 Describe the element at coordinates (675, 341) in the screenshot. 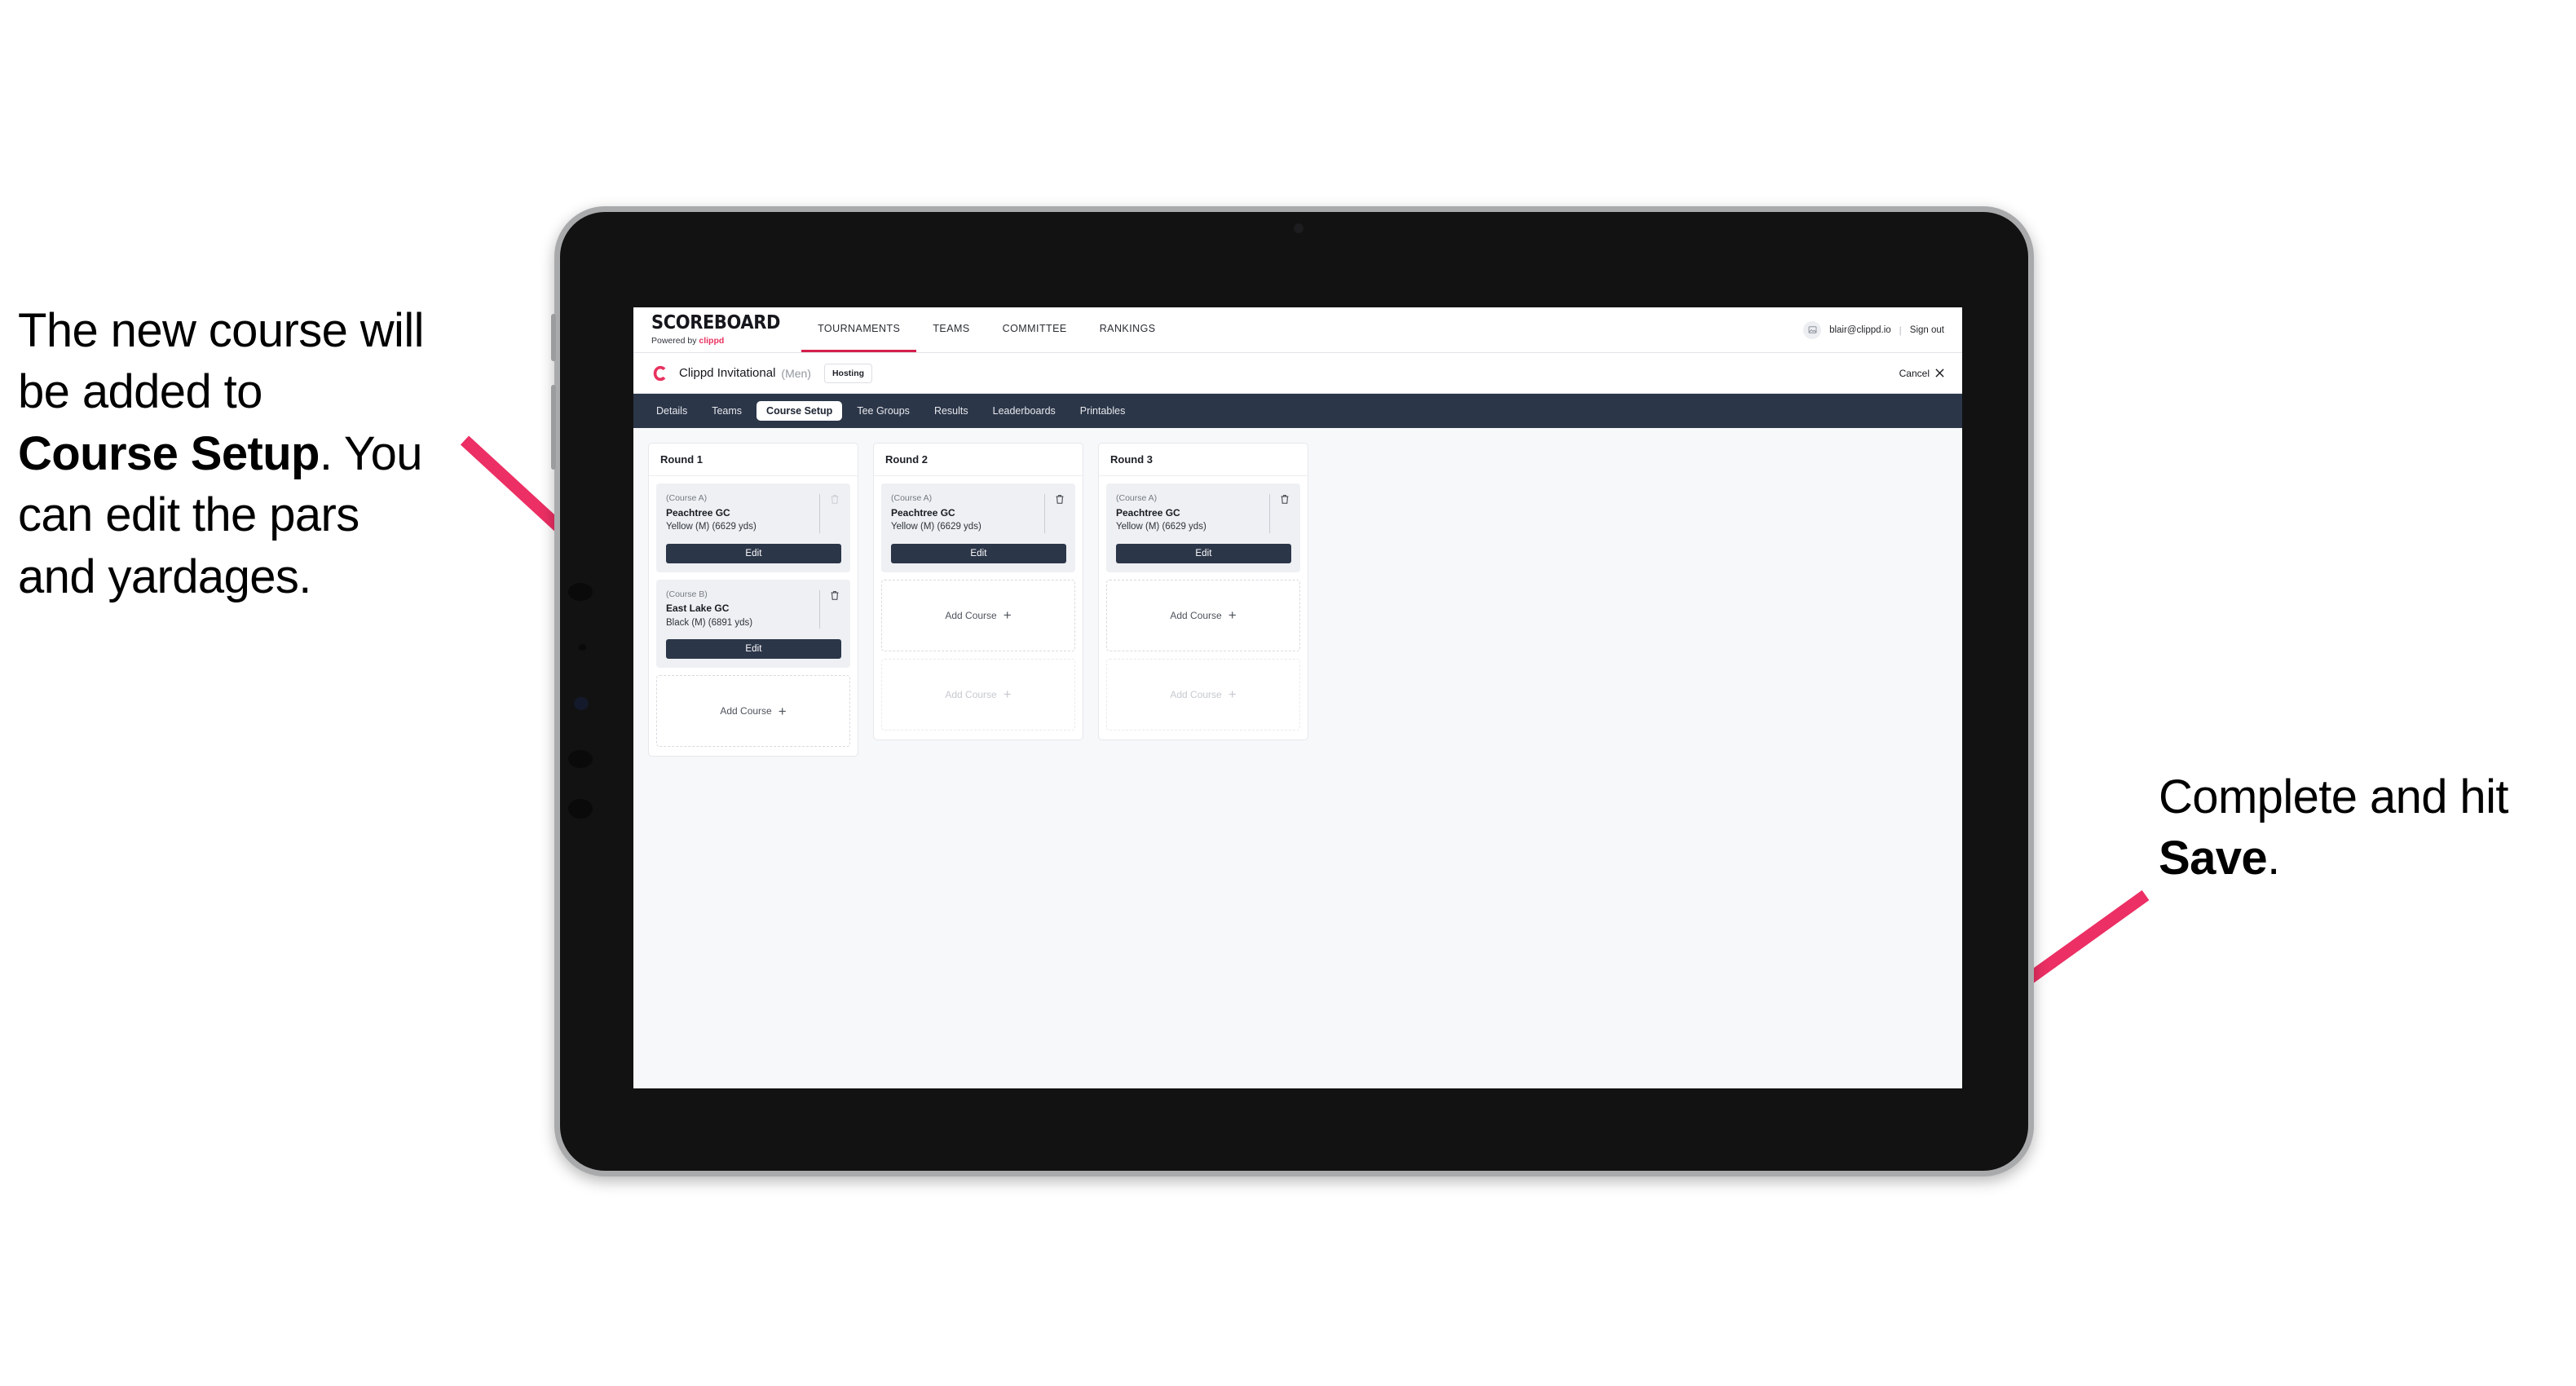

I see `brand-powered-by: Powered by` at that location.